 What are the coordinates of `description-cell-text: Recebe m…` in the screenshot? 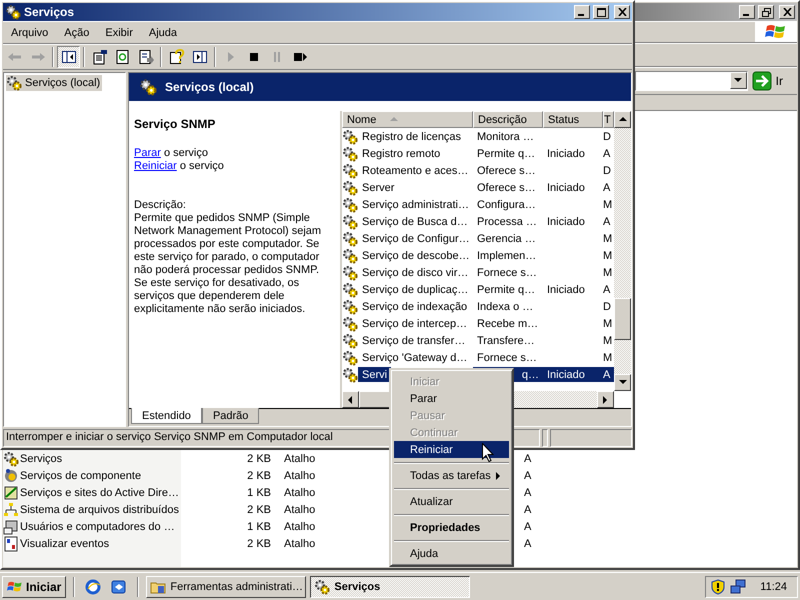 It's located at (508, 323).